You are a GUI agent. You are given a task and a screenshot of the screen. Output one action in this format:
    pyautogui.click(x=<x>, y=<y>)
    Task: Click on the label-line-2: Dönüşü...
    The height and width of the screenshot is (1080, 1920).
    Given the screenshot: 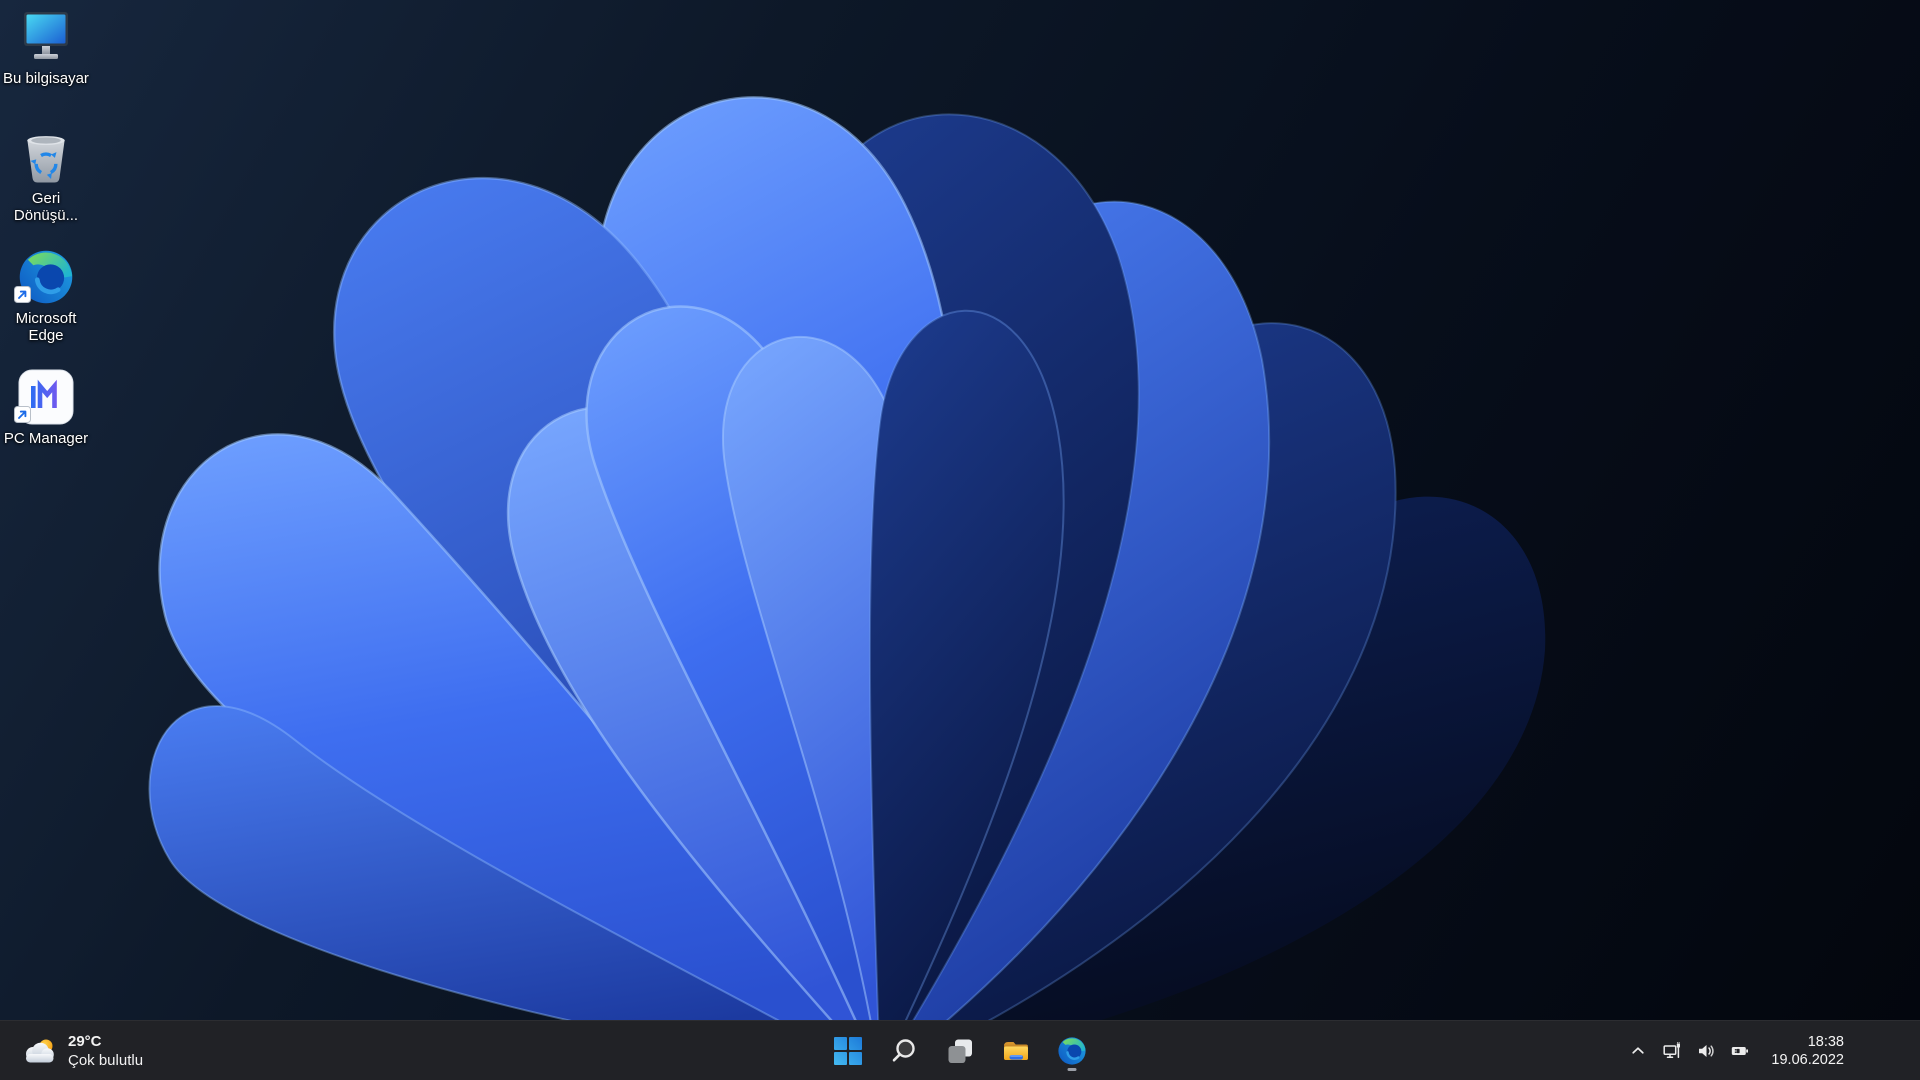 What is the action you would take?
    pyautogui.click(x=46, y=215)
    